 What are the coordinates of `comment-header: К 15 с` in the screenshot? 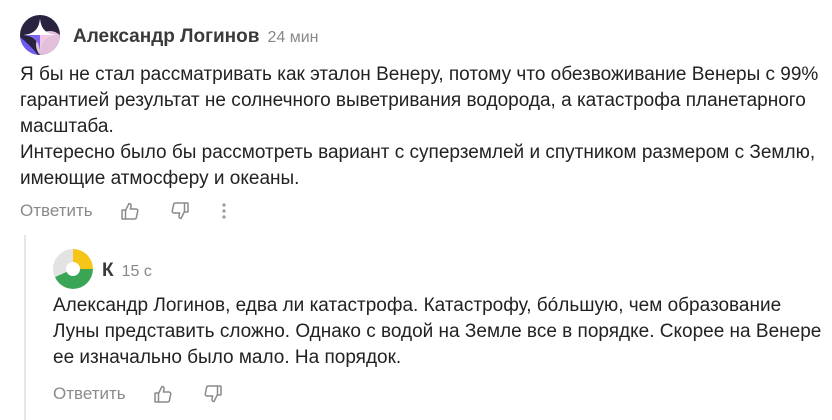 It's located at (127, 271).